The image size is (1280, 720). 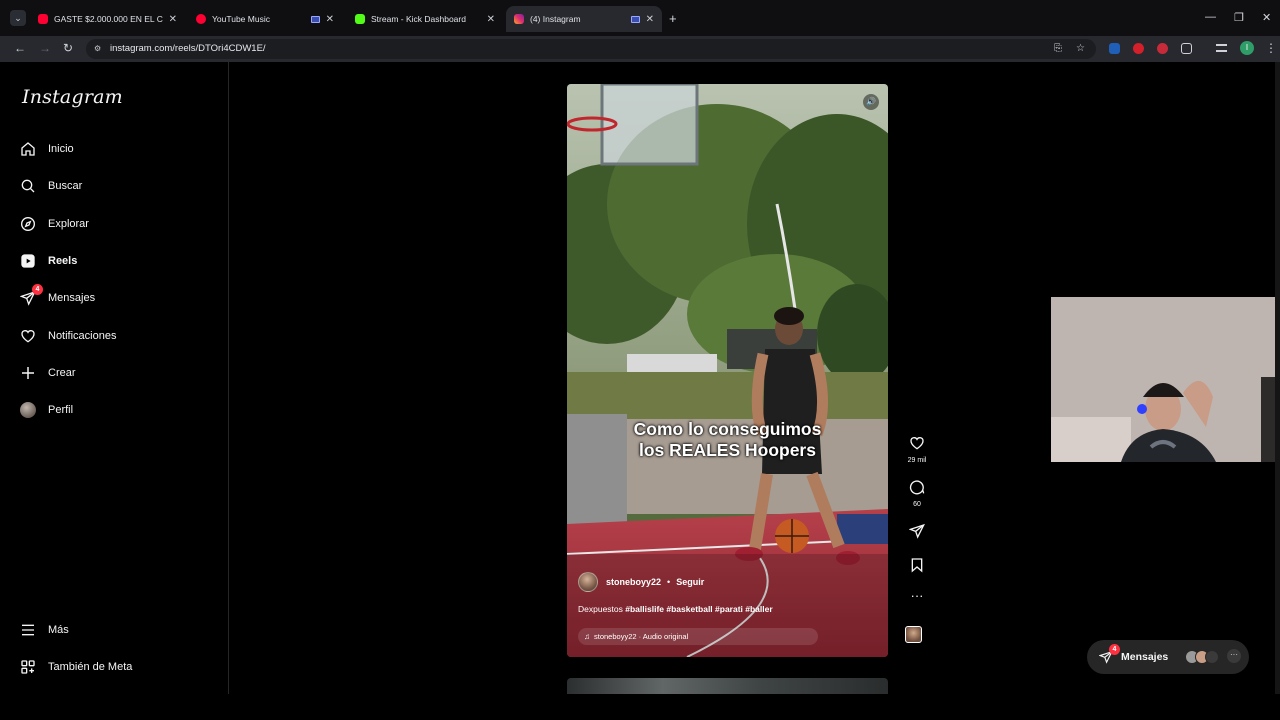 I want to click on home-icon, so click(x=28, y=149).